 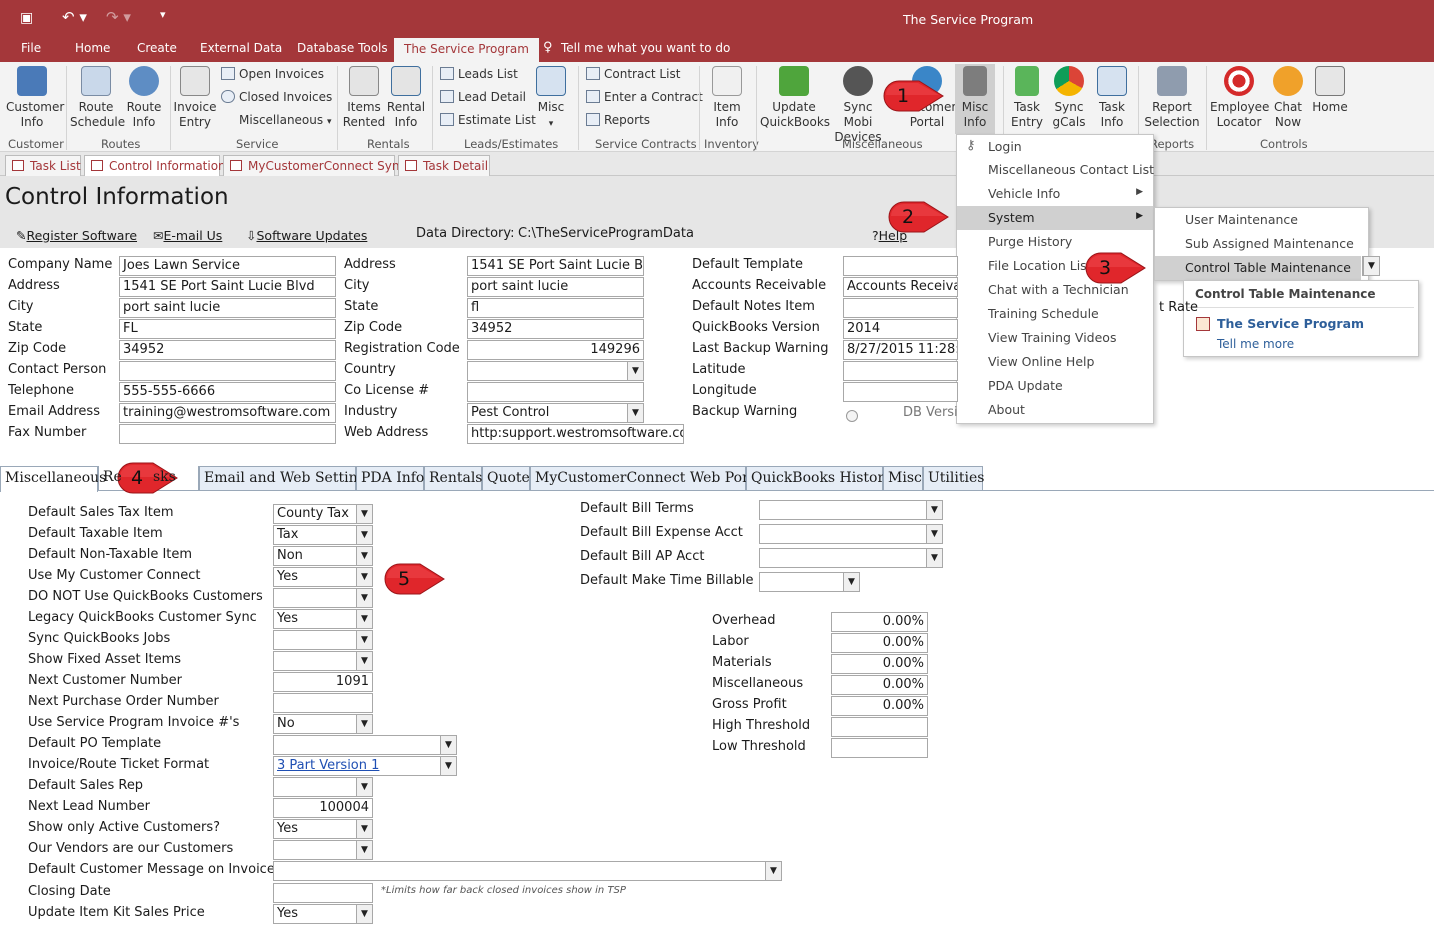 I want to click on submenu-item-sub-assigned-maintenance: Sub Assigned Maintenance, so click(x=1258, y=244).